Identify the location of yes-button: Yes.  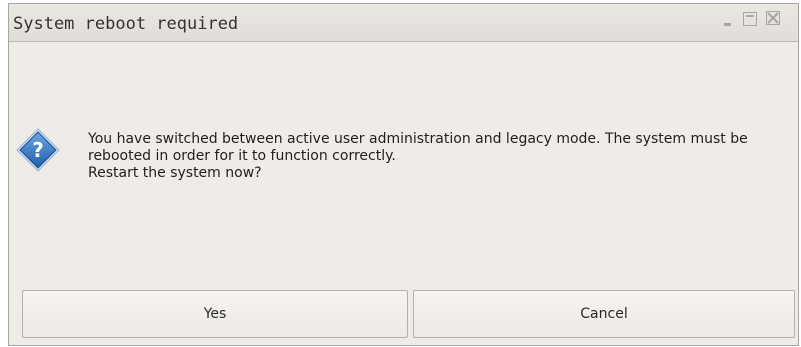
(215, 314).